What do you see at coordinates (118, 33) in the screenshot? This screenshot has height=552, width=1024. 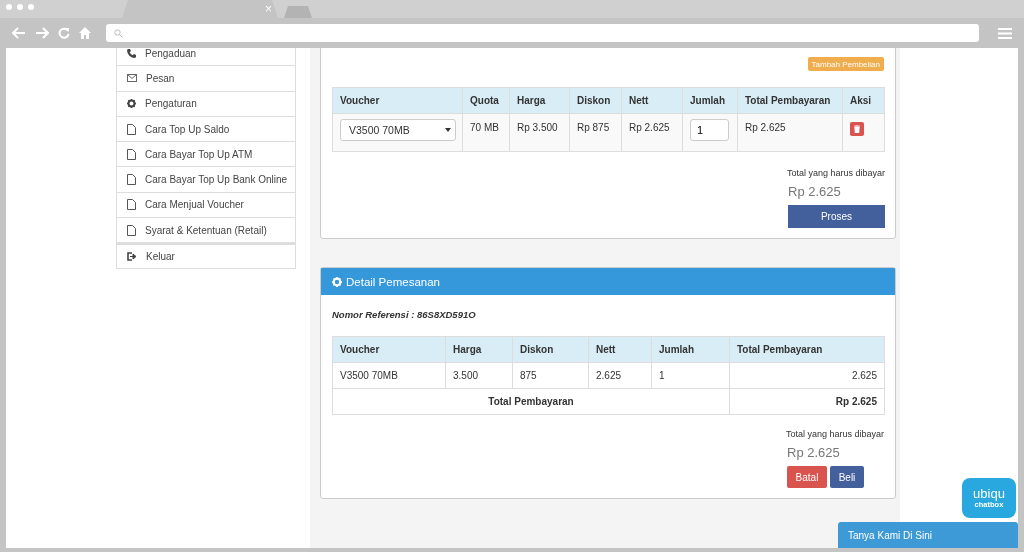 I see `search-icon` at bounding box center [118, 33].